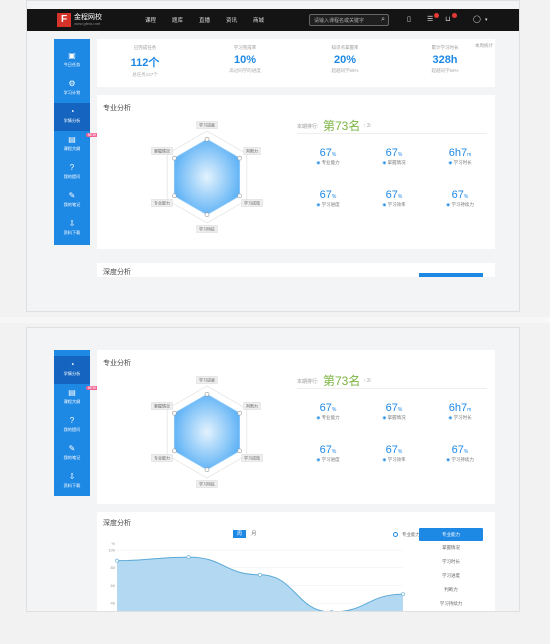 Image resolution: width=550 pixels, height=644 pixels. Describe the element at coordinates (409, 19) in the screenshot. I see `phone-icon: ▯` at that location.